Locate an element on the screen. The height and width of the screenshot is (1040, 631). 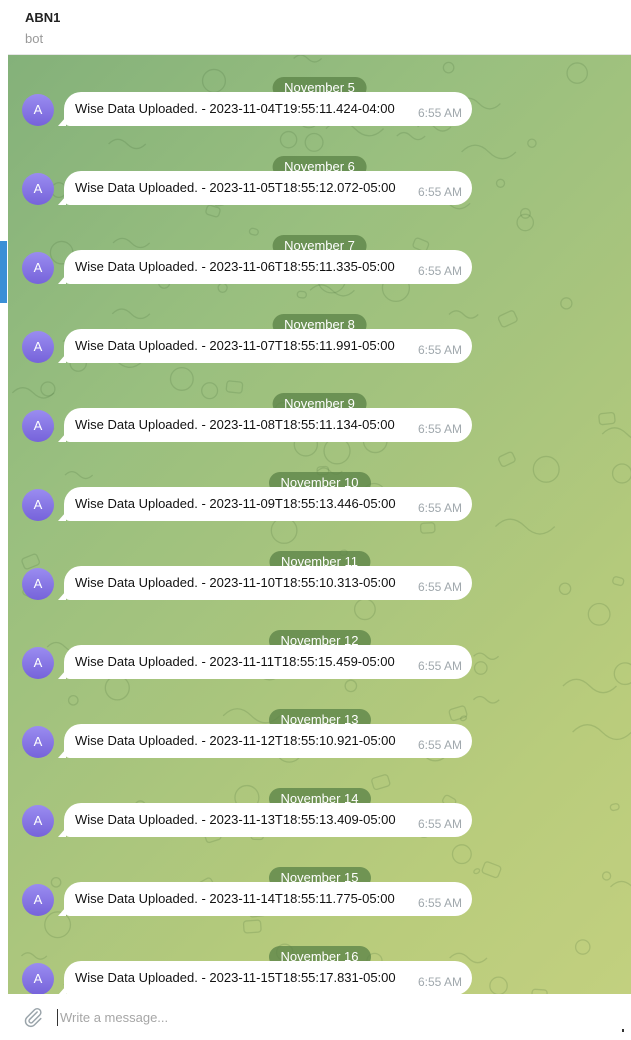
paperclip-icon is located at coordinates (33, 1017).